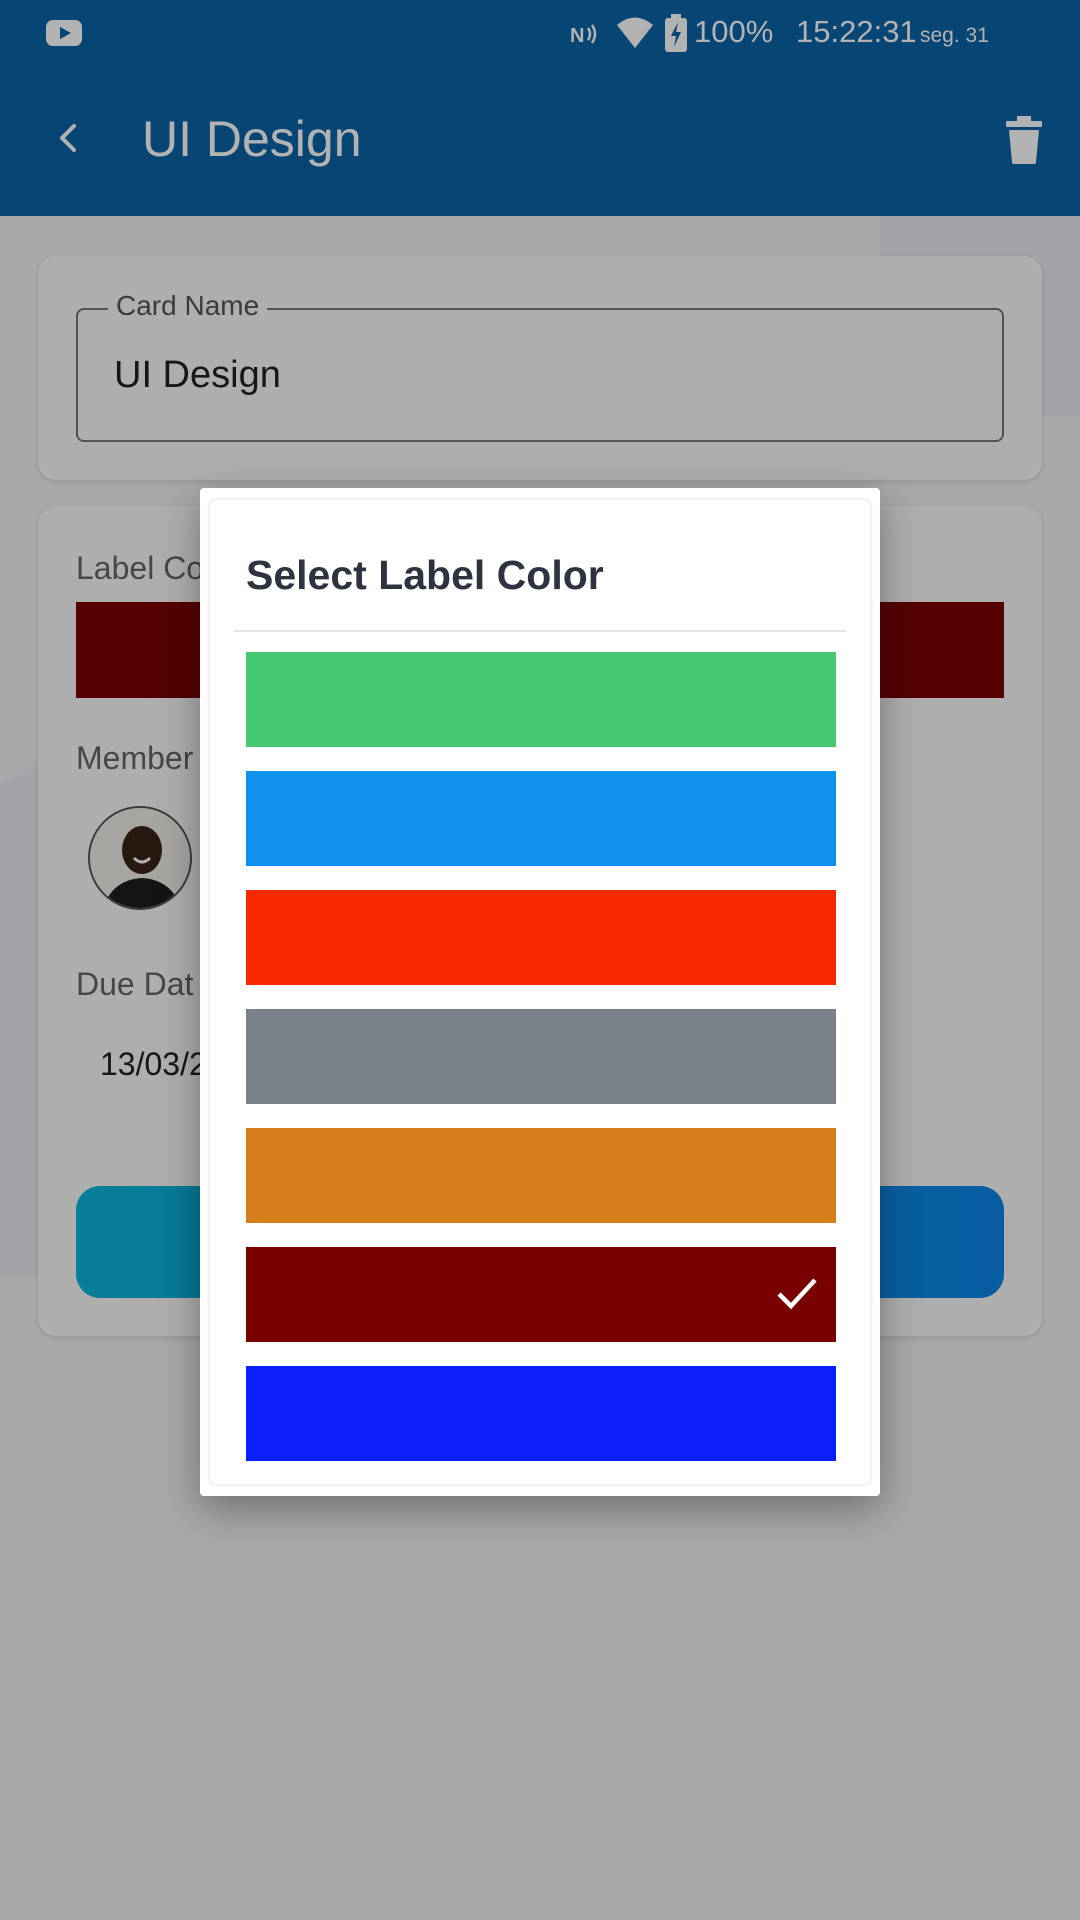  Describe the element at coordinates (540, 631) in the screenshot. I see `divider` at that location.